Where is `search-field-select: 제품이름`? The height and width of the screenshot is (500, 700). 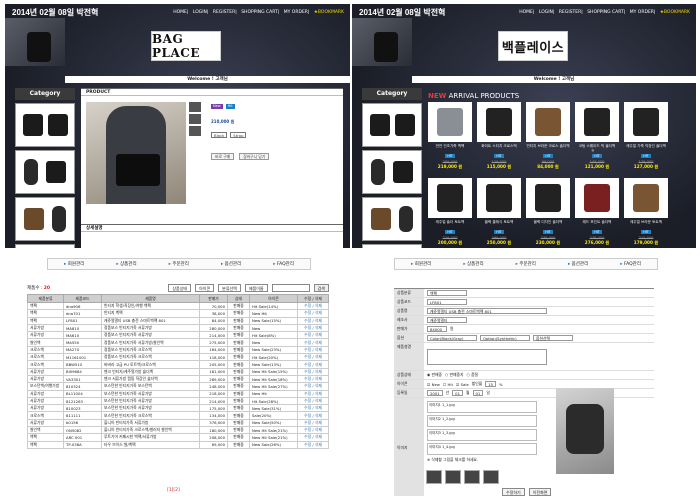 search-field-select: 제품이름 is located at coordinates (256, 288).